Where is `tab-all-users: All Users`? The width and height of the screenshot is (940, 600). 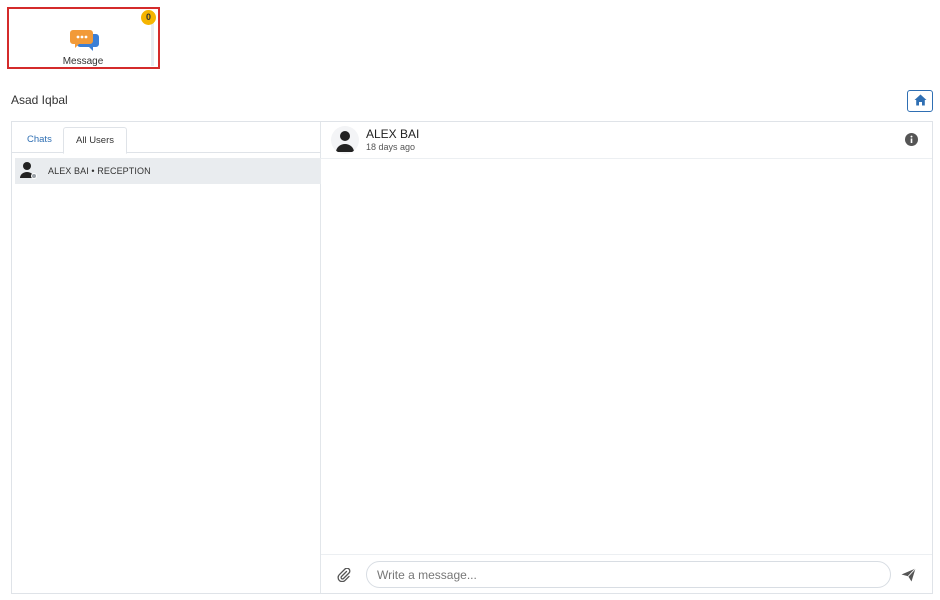
tab-all-users: All Users is located at coordinates (95, 140).